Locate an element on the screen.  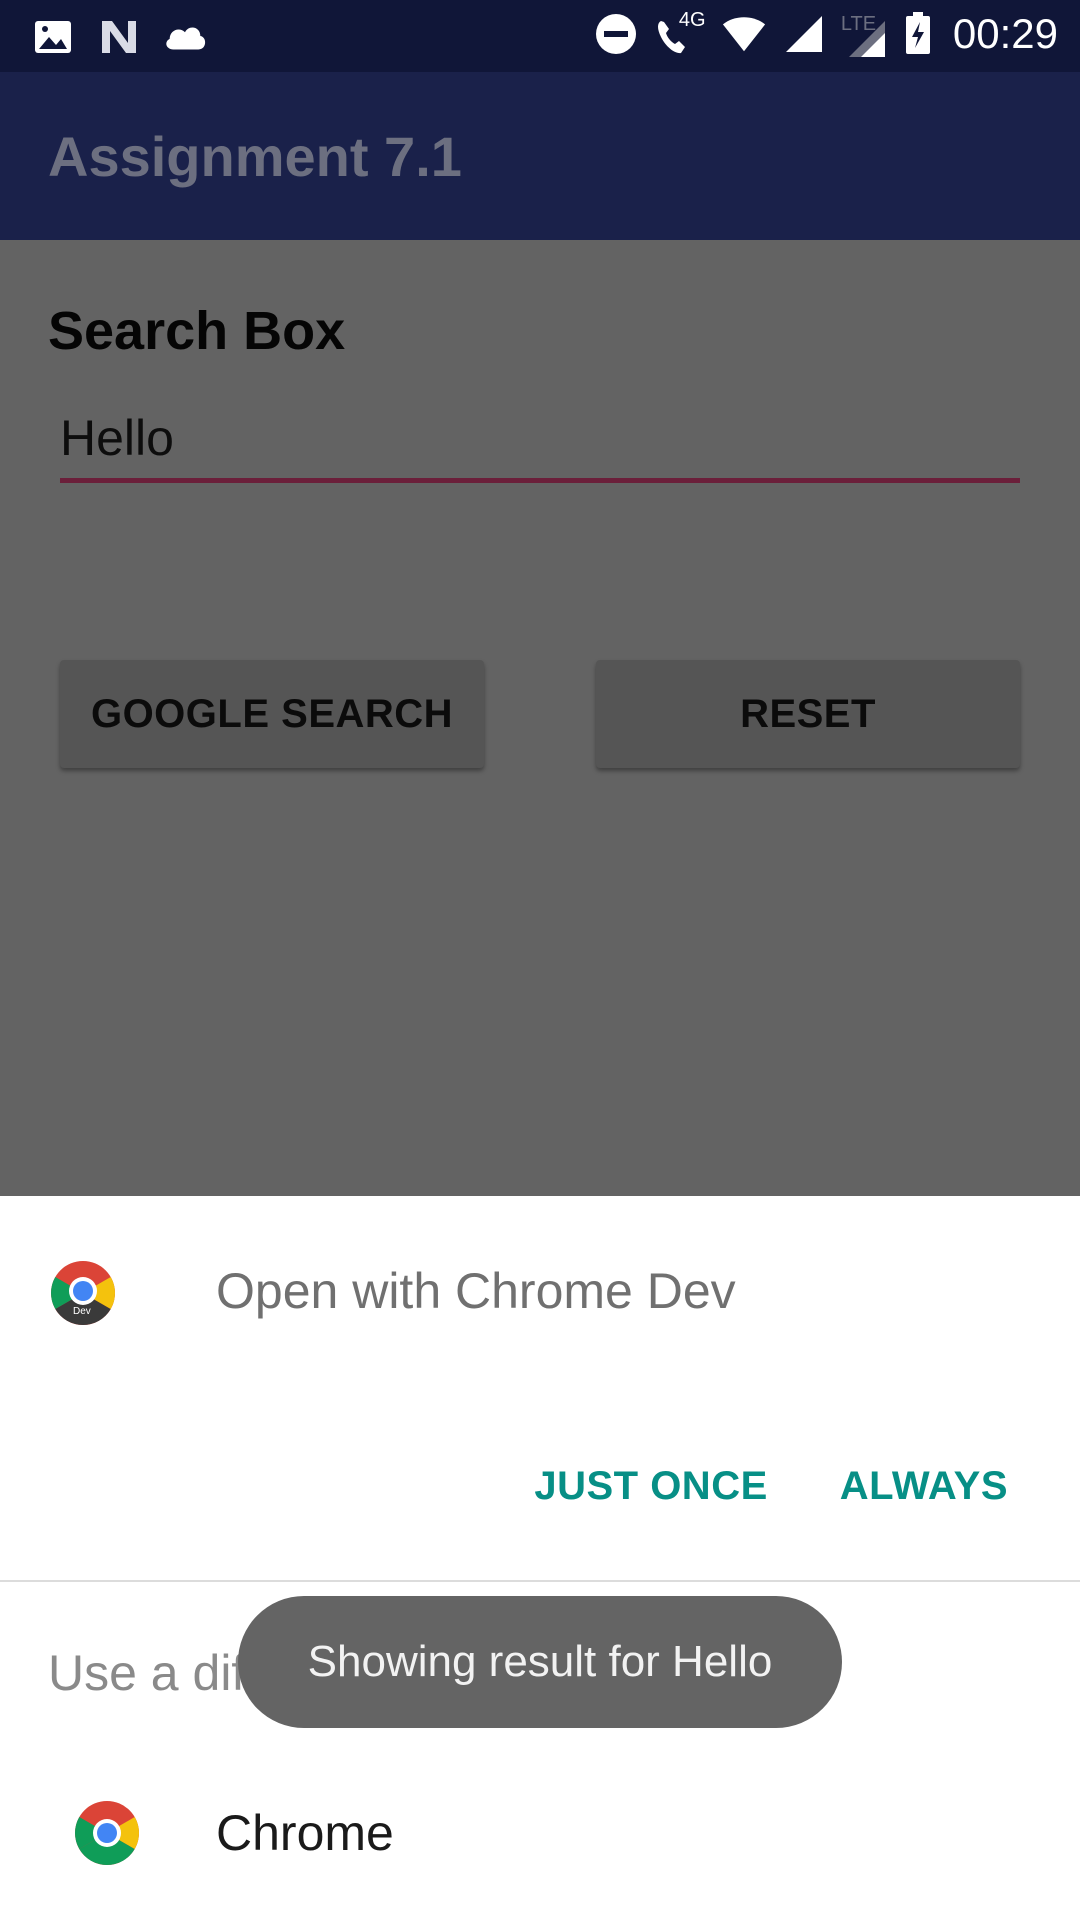
chrome-dev-icon: Dev is located at coordinates (83, 1293).